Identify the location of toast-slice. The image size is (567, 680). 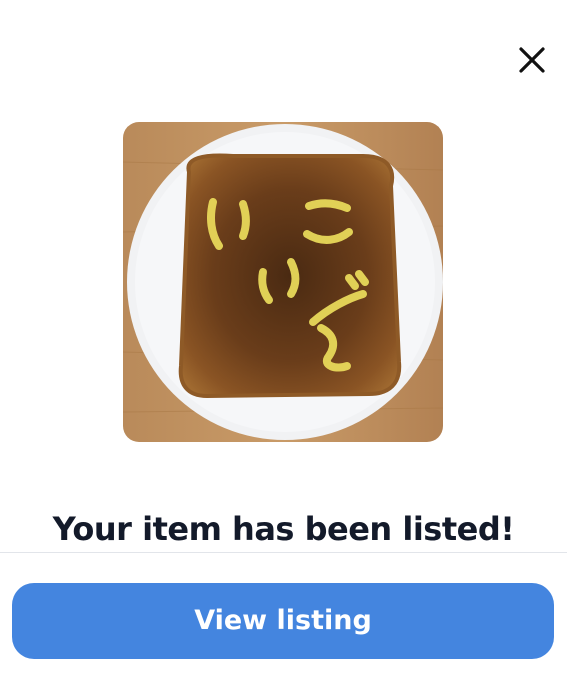
(290, 276).